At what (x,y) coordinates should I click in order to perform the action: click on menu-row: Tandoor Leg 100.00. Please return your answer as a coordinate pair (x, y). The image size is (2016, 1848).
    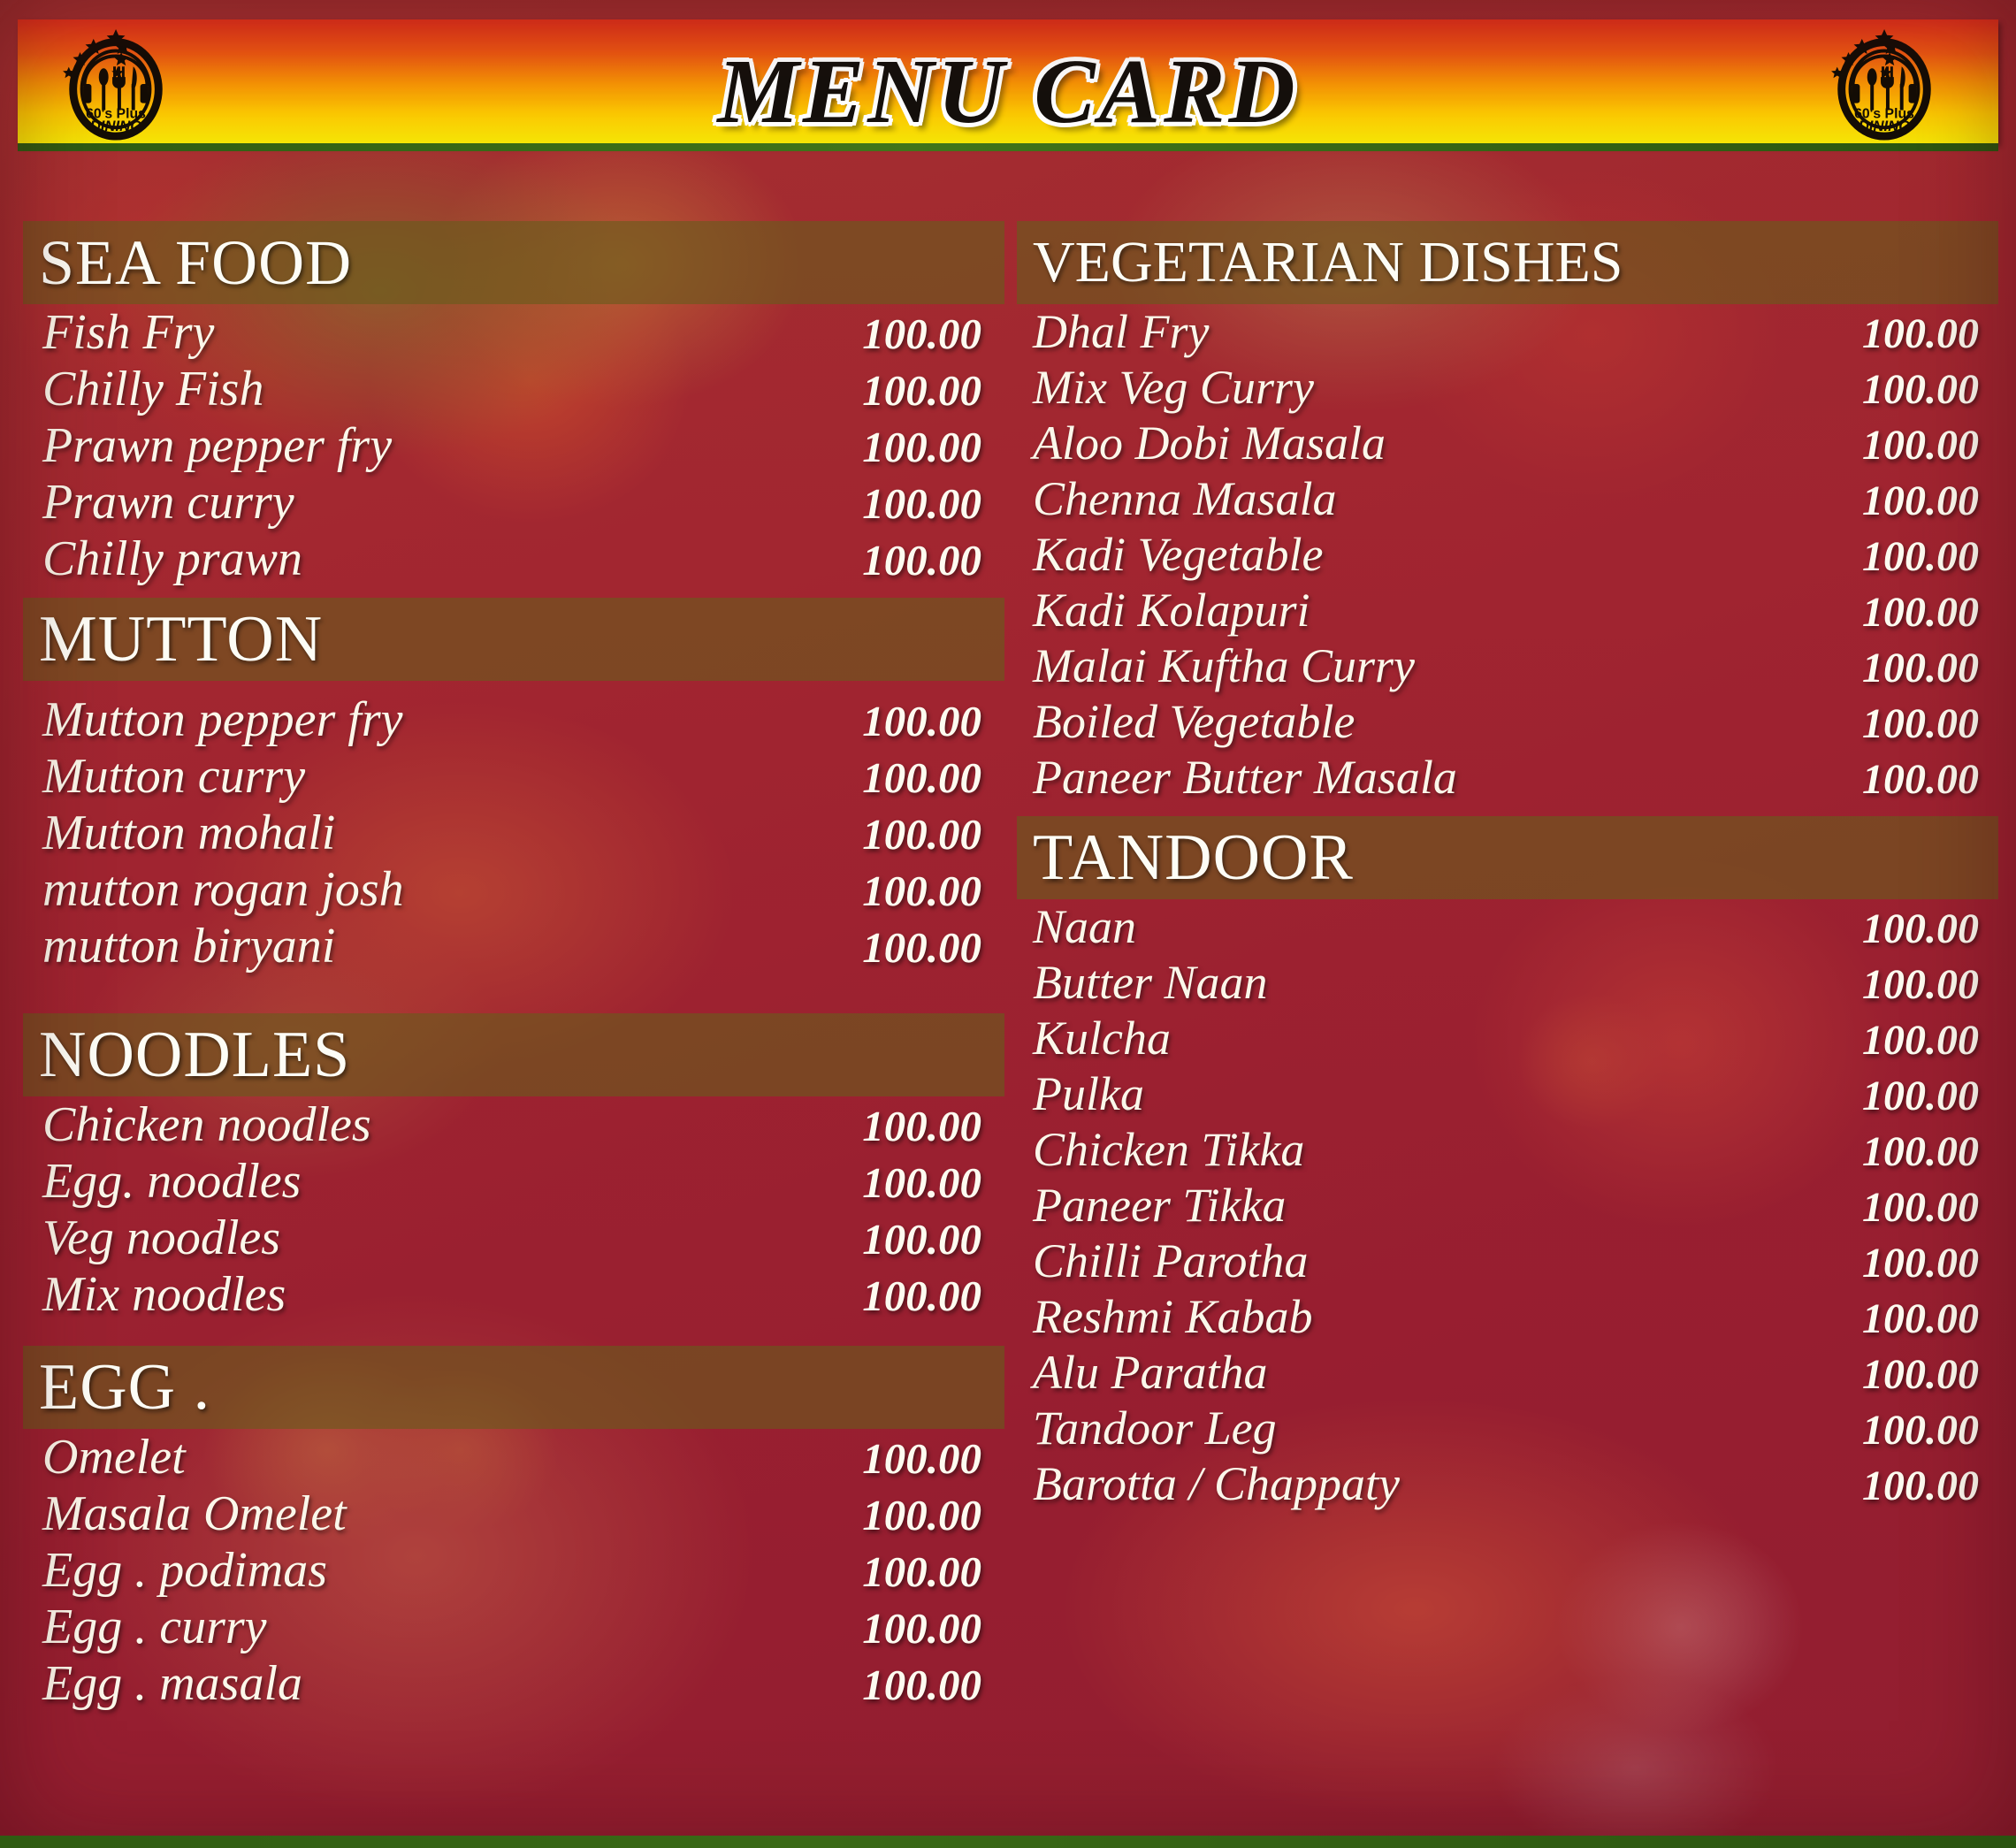
    Looking at the image, I should click on (1507, 1428).